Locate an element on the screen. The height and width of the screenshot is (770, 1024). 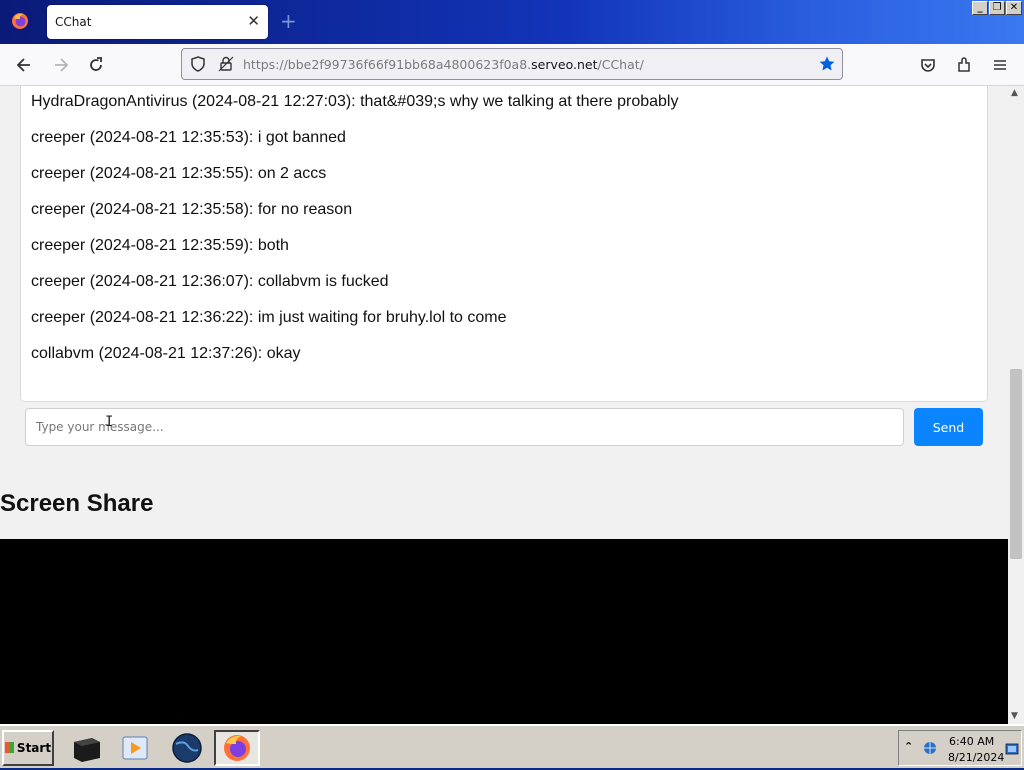
browser-tab-strip: CChat ✕ + _ ❐ ✕ is located at coordinates (512, 22).